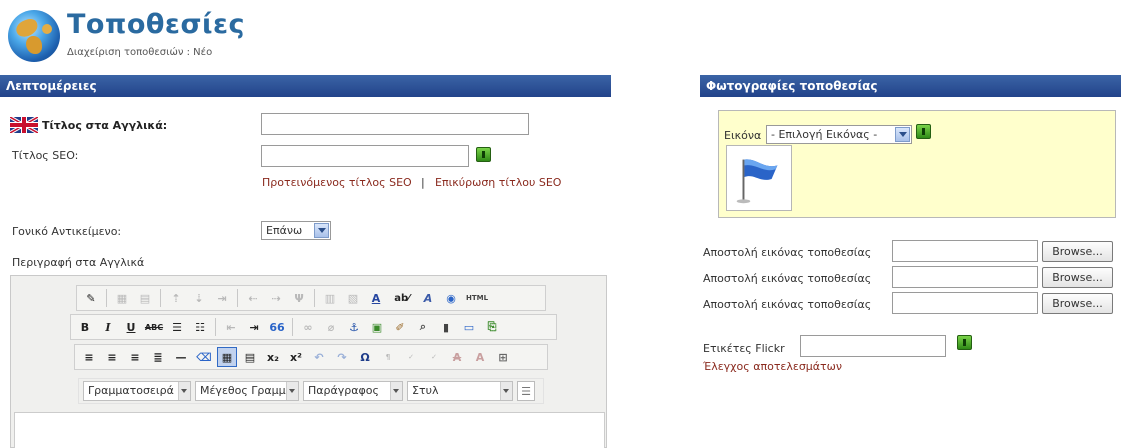 Image resolution: width=1121 pixels, height=448 pixels. I want to click on help-icon: ◉, so click(451, 298).